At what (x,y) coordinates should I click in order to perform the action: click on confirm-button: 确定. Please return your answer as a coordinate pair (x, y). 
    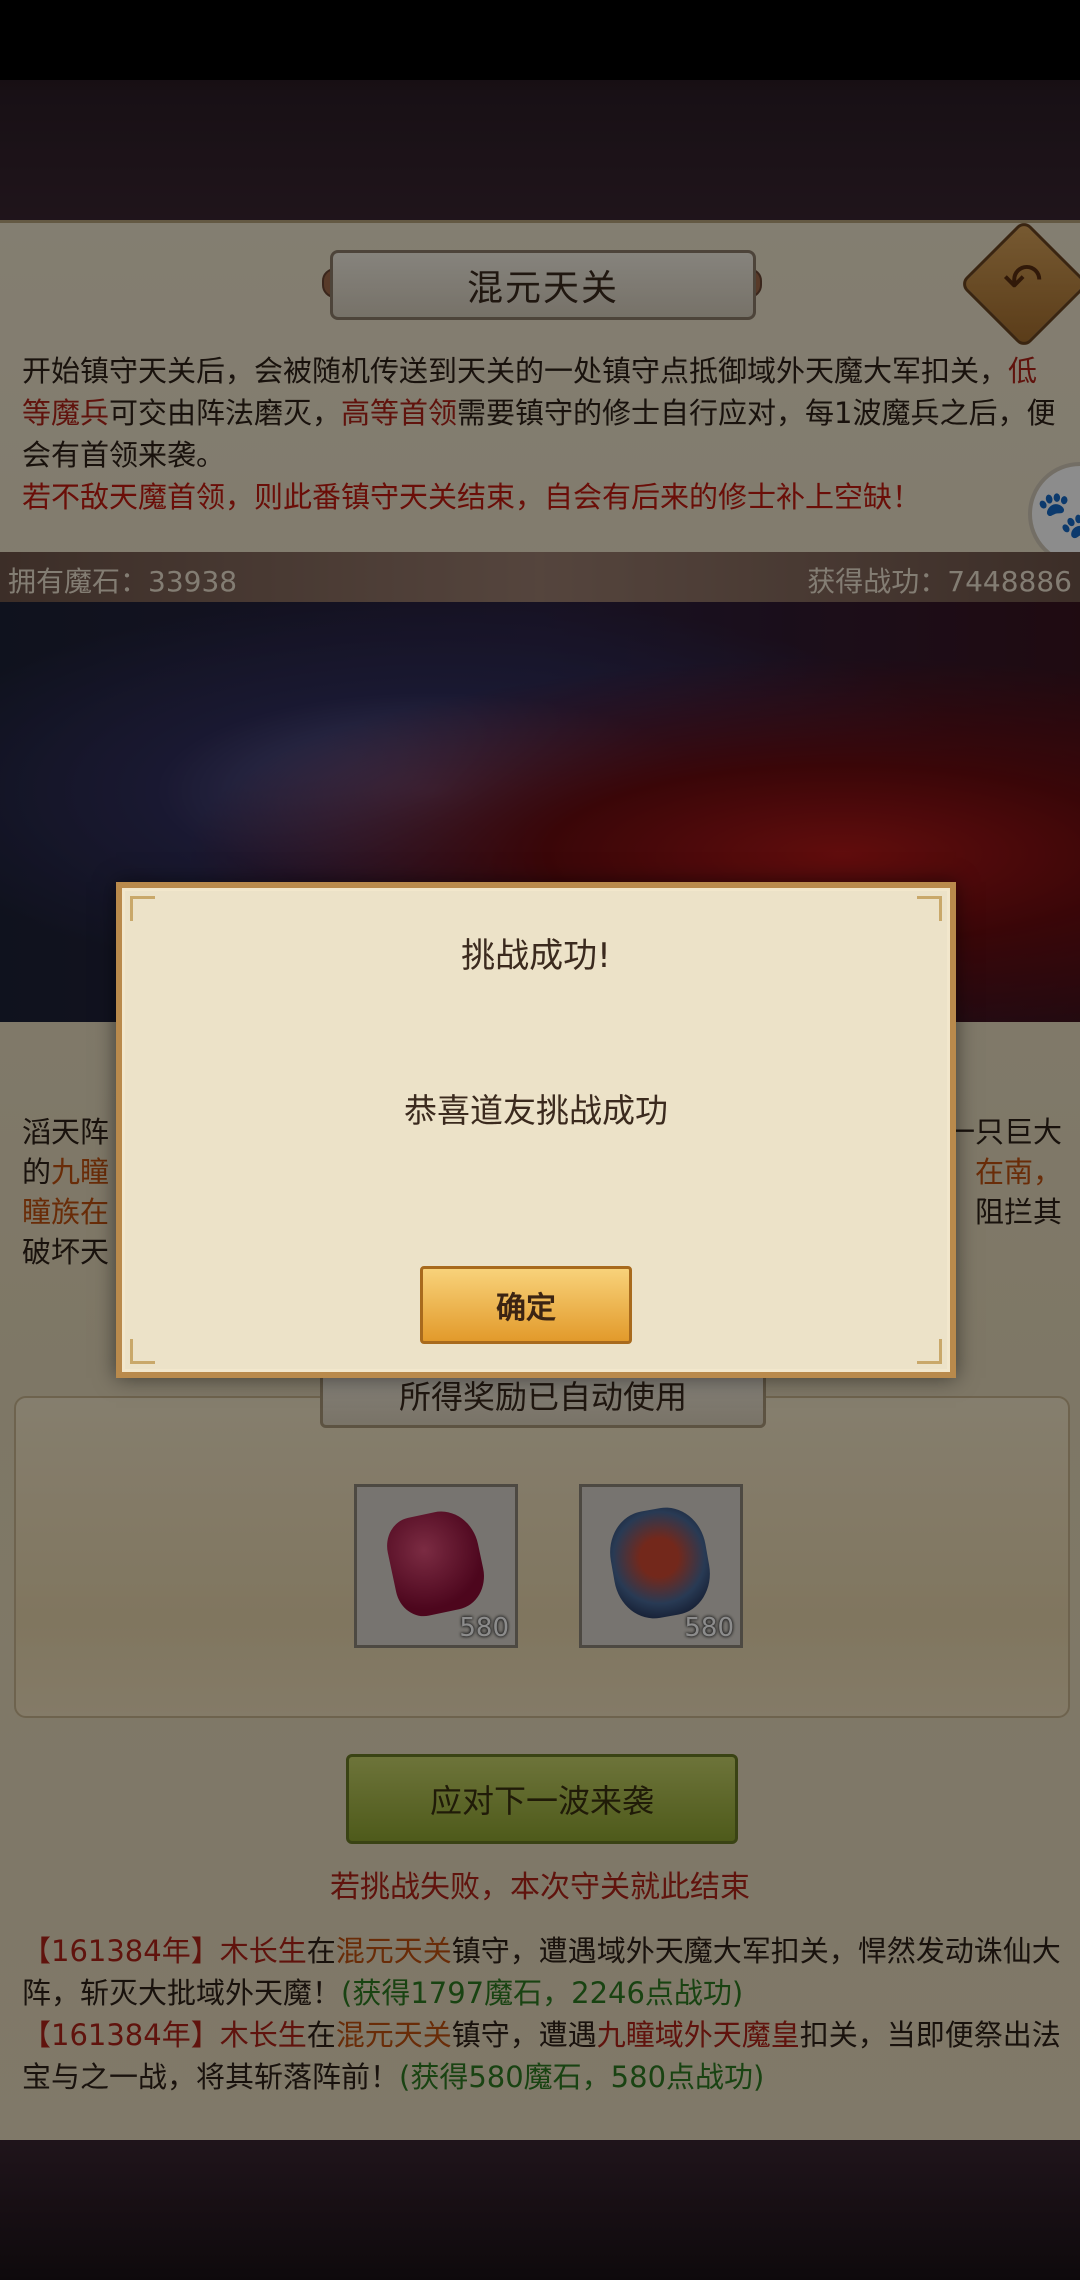
    Looking at the image, I should click on (526, 1305).